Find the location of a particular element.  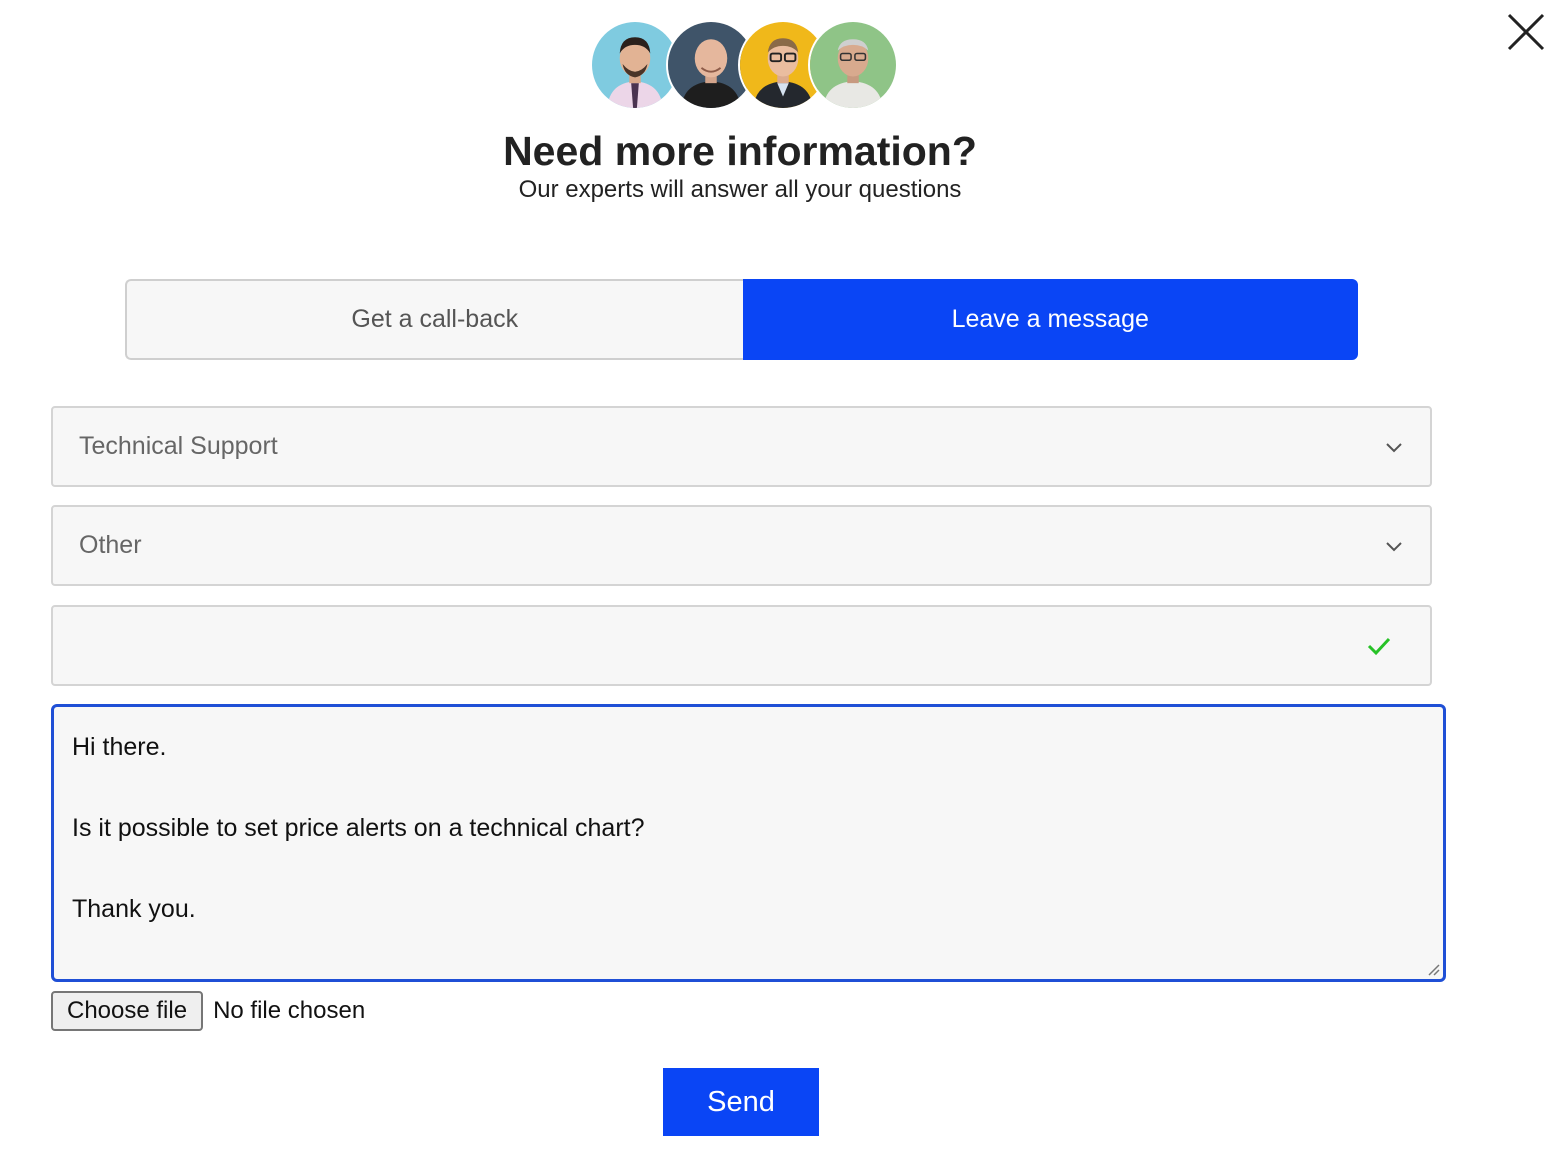

experts-avatars is located at coordinates (744, 66).